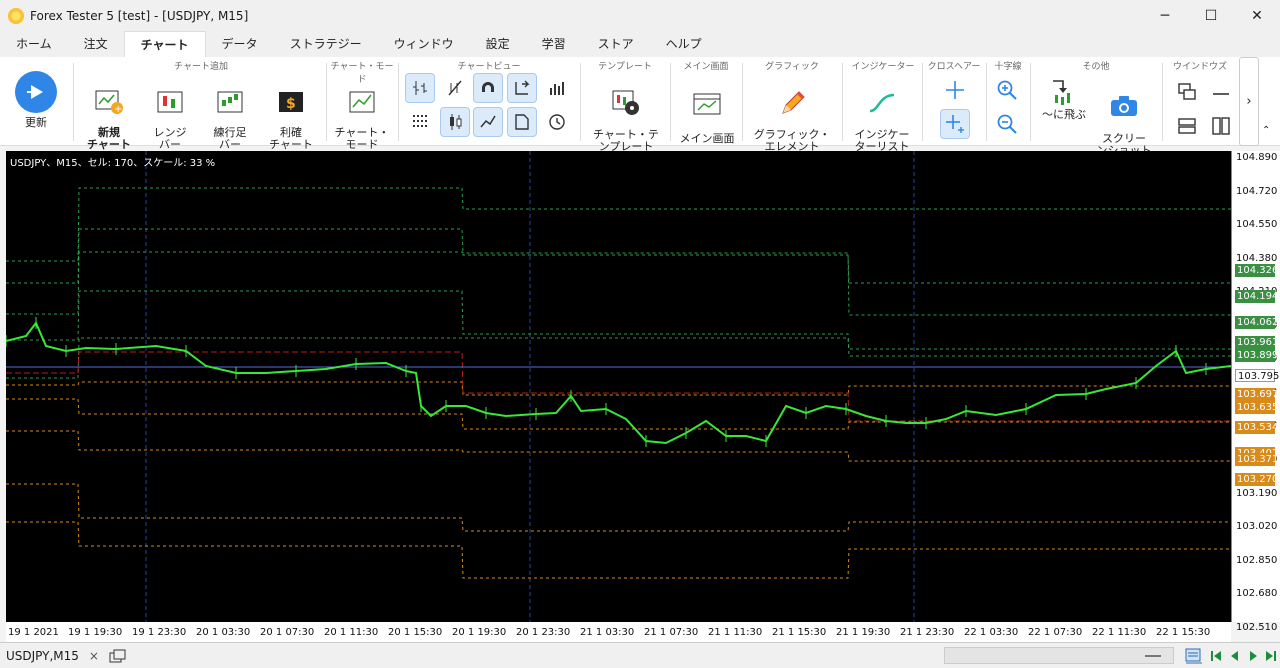  What do you see at coordinates (616, 44) in the screenshot?
I see `tab-store: ストア` at bounding box center [616, 44].